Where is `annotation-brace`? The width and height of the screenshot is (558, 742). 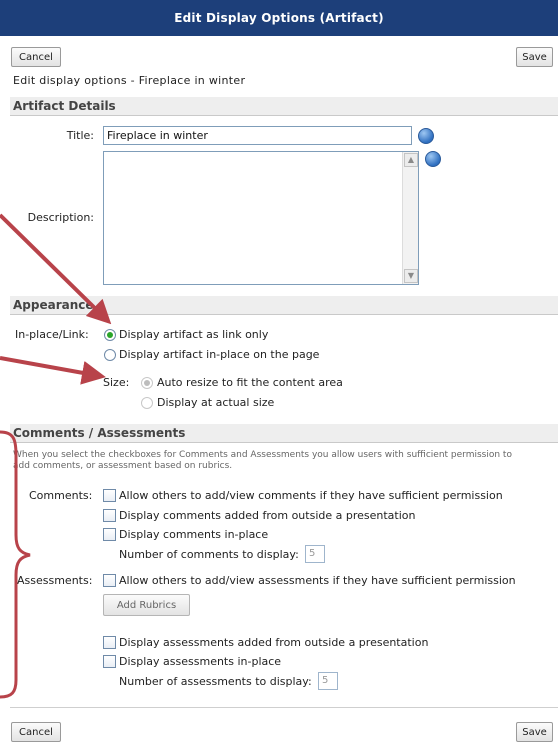
annotation-brace is located at coordinates (15, 564).